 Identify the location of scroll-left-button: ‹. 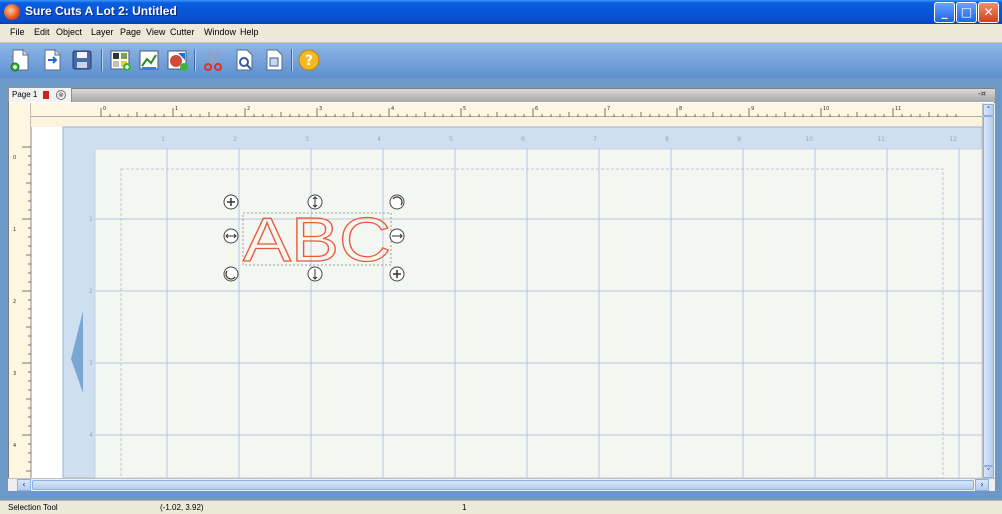
(24, 485).